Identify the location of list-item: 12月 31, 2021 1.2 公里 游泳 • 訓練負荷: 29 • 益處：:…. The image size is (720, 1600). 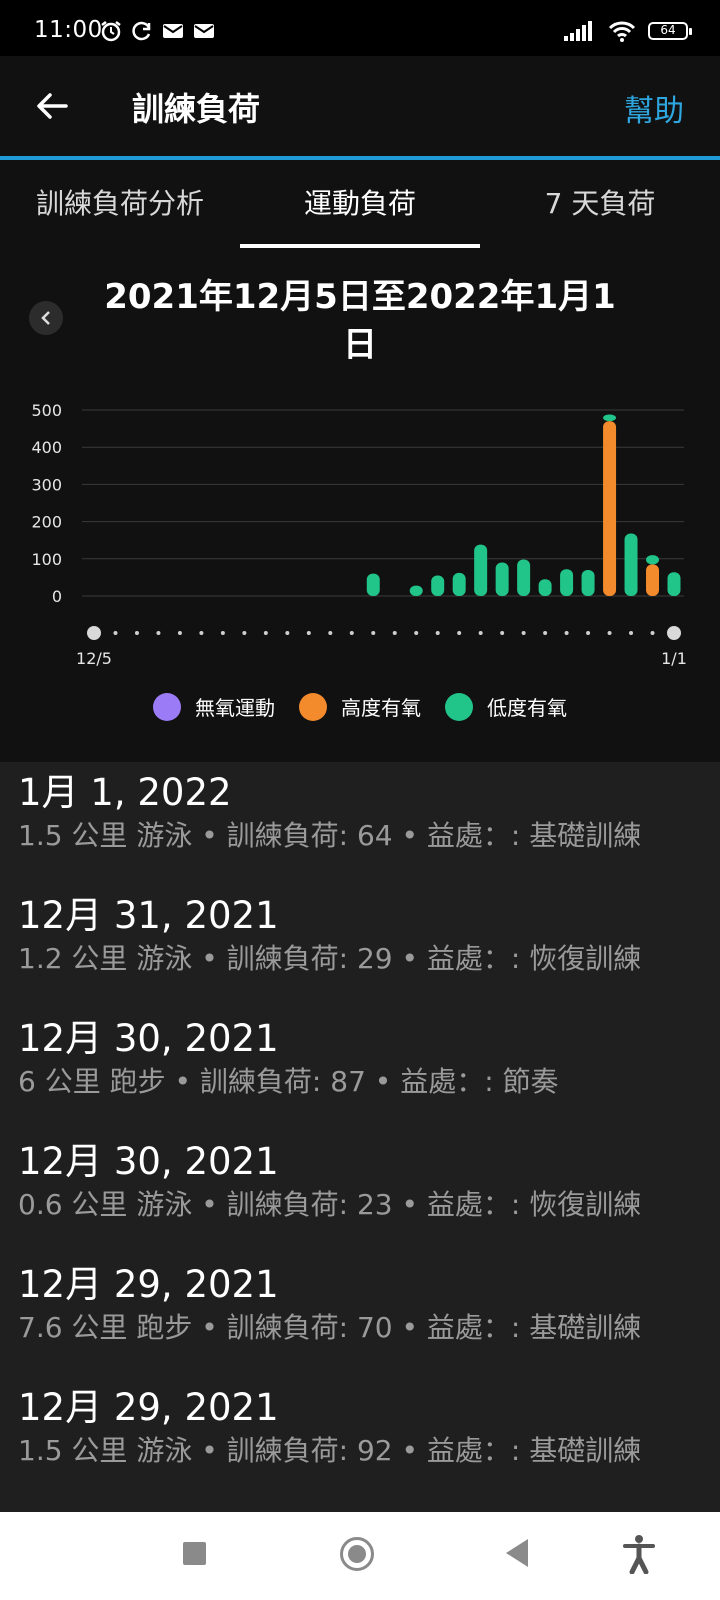
(363, 936).